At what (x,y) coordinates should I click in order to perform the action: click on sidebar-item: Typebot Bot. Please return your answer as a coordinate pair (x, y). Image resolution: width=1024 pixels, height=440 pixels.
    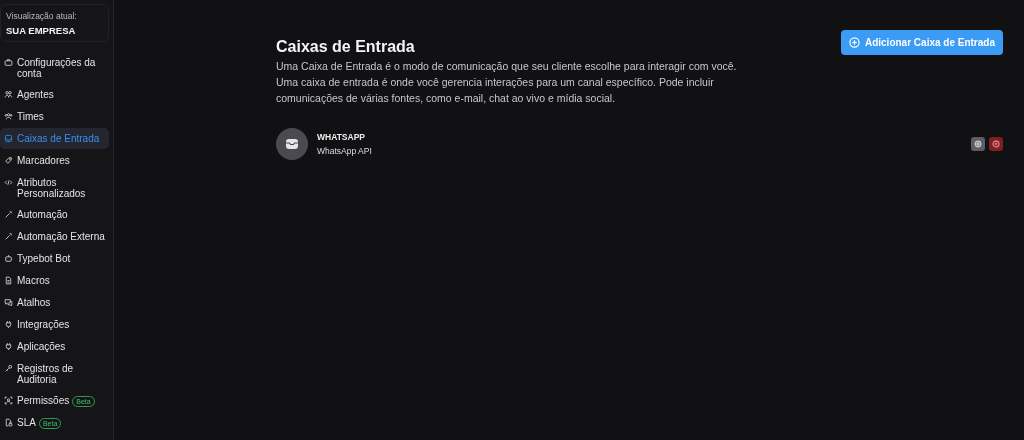
    Looking at the image, I should click on (54, 258).